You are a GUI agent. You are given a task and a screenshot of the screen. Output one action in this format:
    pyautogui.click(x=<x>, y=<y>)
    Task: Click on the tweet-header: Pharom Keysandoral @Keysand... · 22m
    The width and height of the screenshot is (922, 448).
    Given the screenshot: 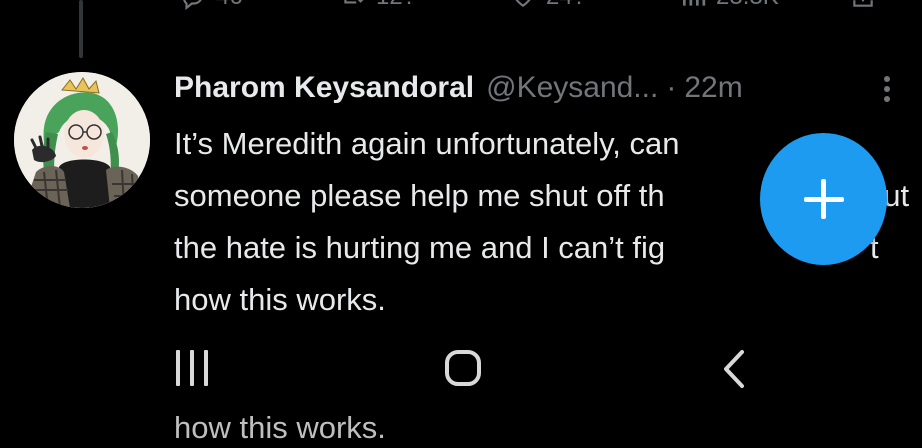 What is the action you would take?
    pyautogui.click(x=458, y=88)
    